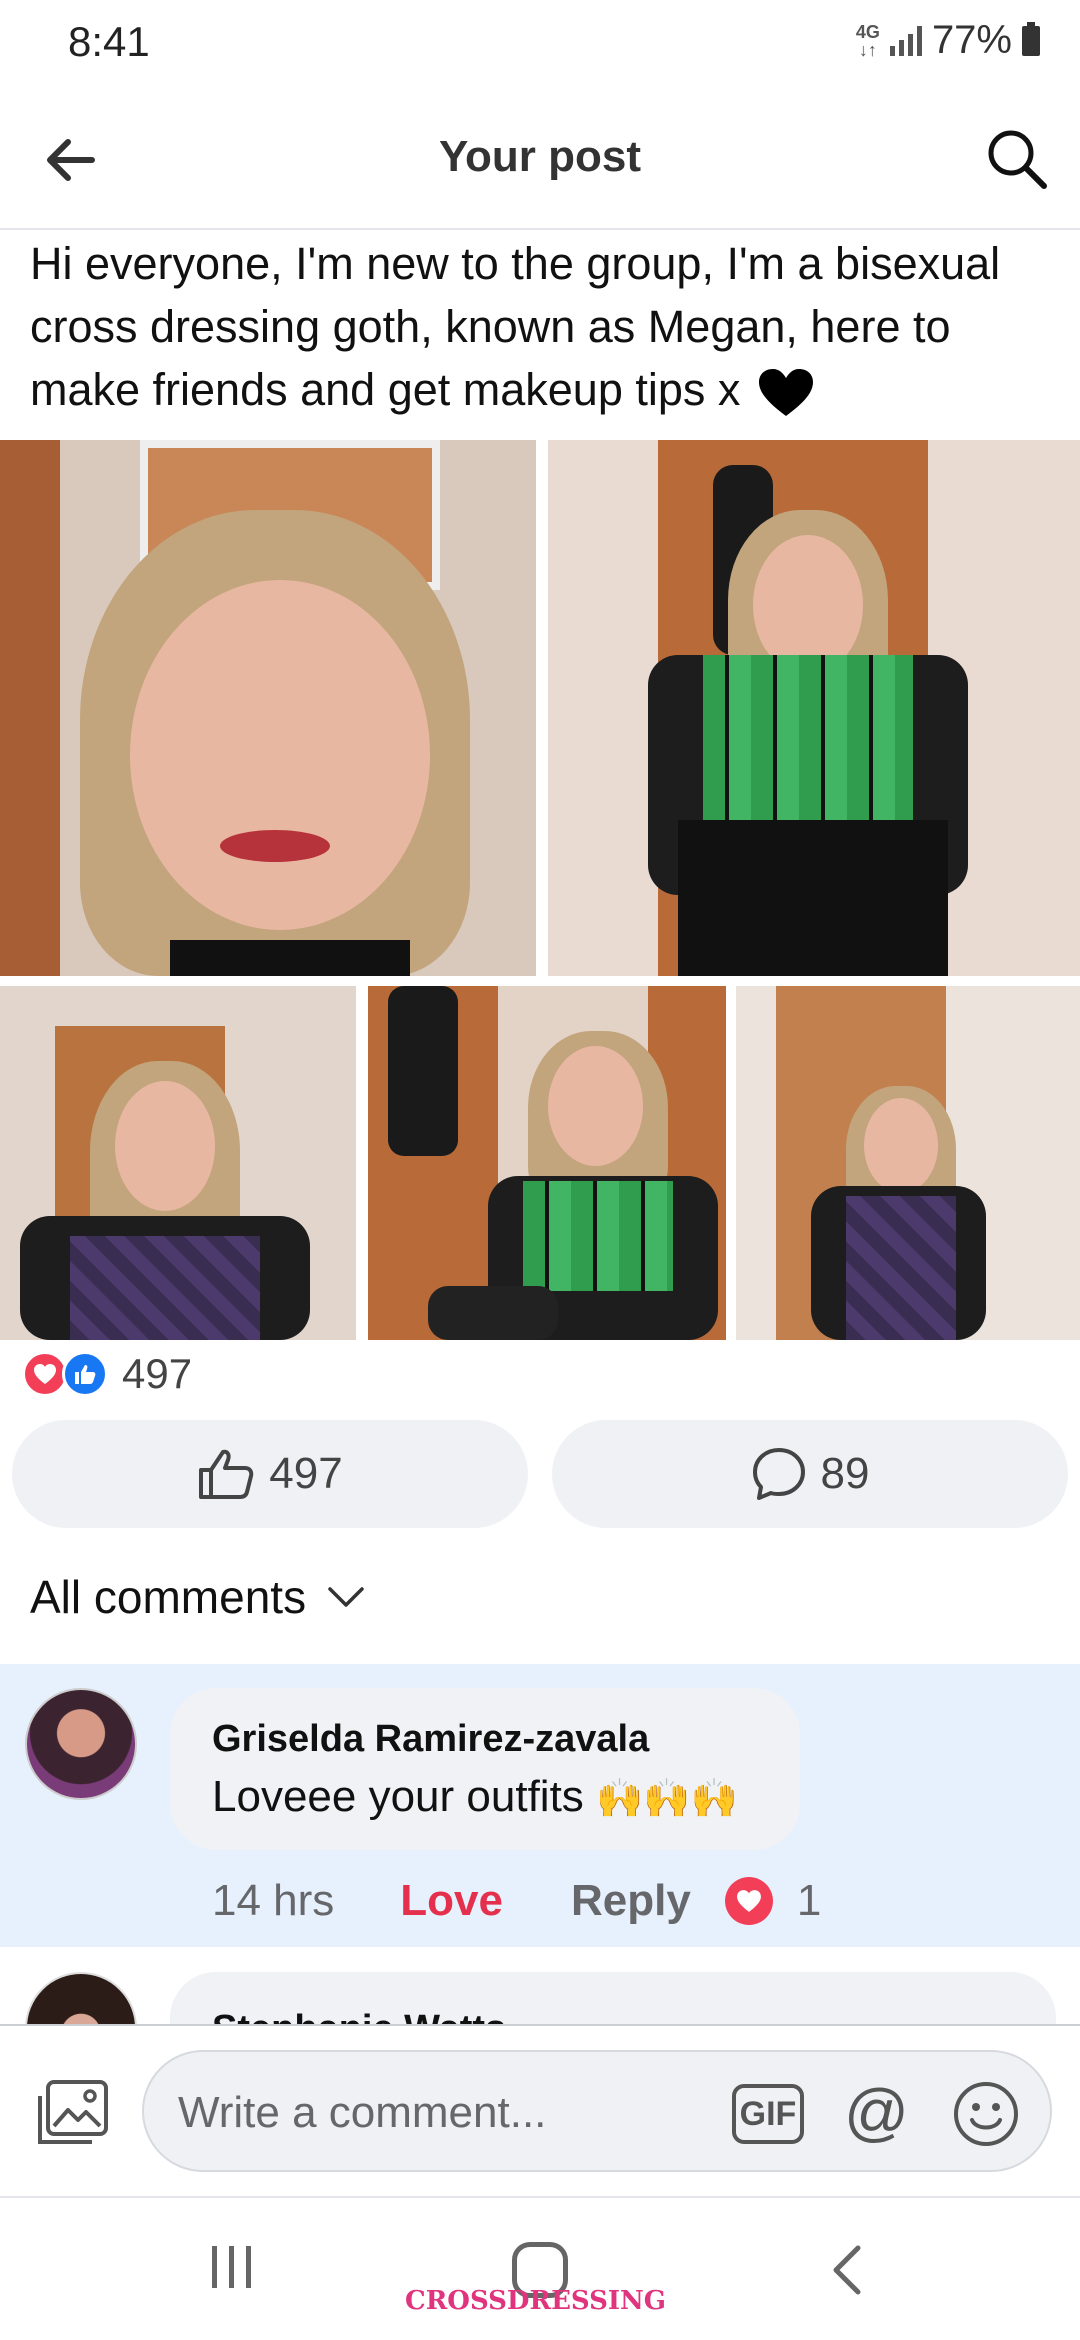 This screenshot has width=1080, height=2340. I want to click on page-title: Your post, so click(540, 156).